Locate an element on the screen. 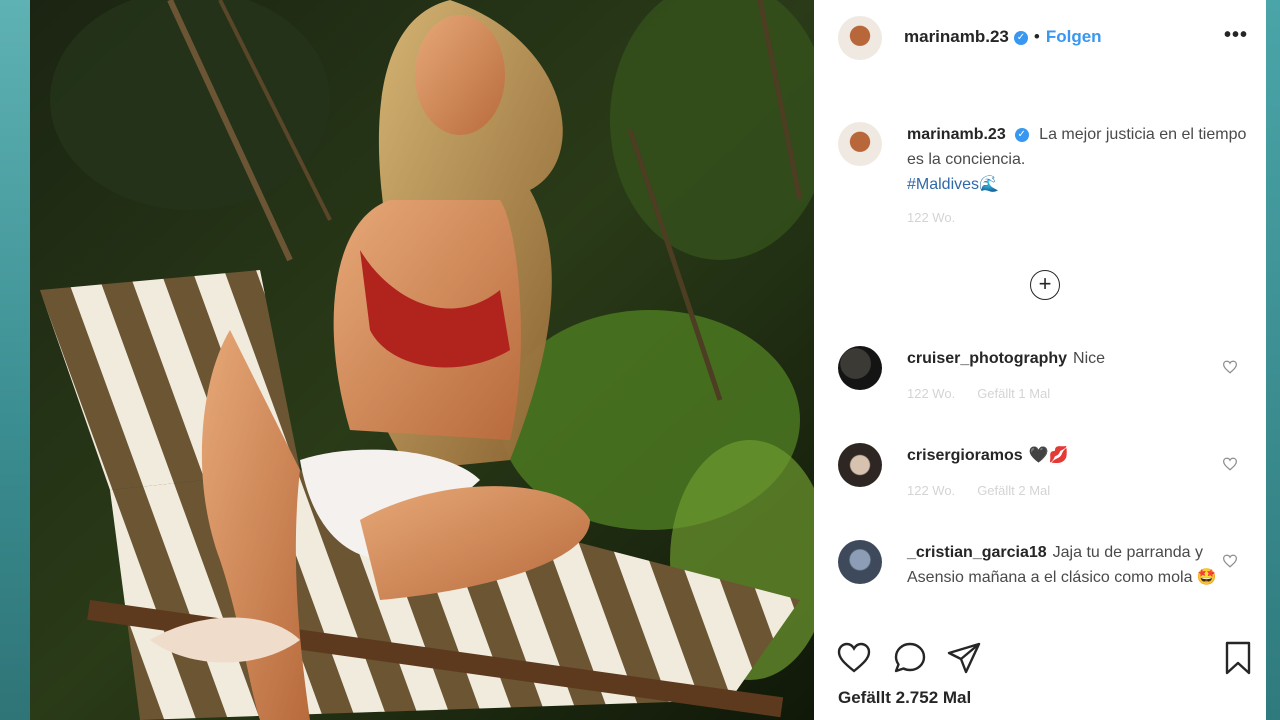 This screenshot has width=1280, height=720. load-more-comments-button: + is located at coordinates (1045, 285).